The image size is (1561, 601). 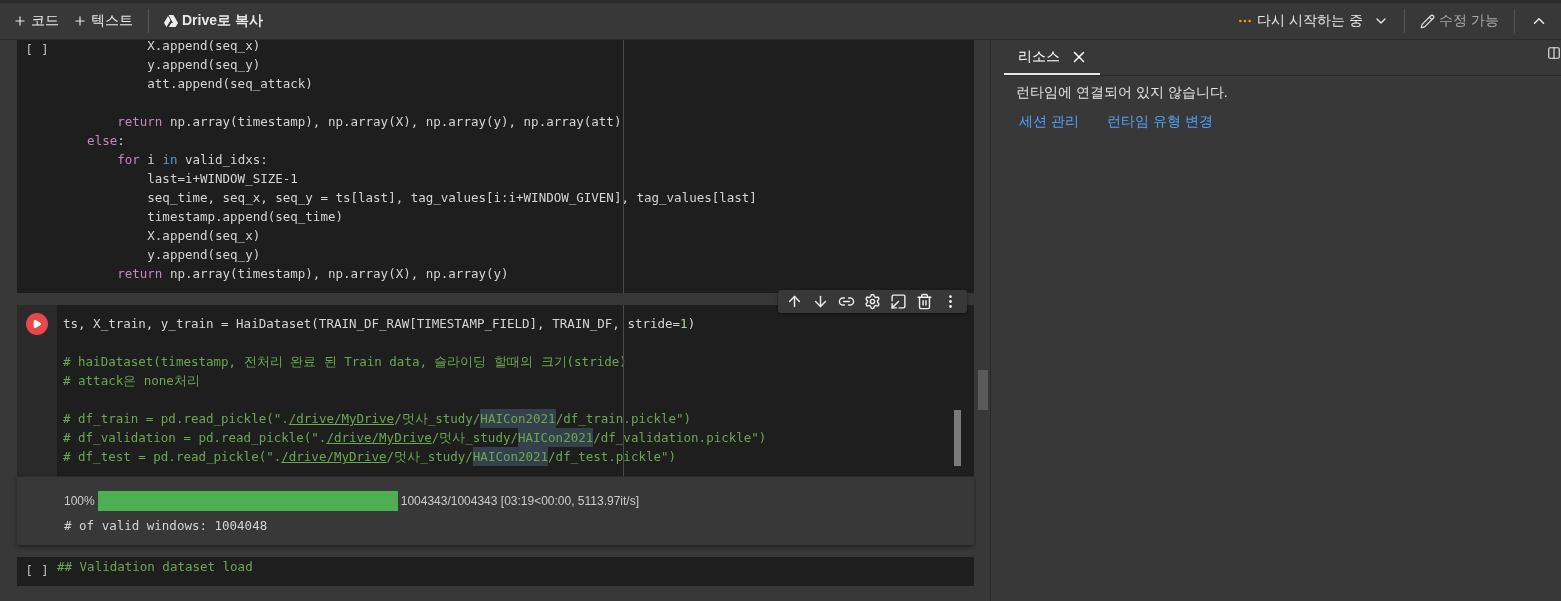 I want to click on run-button, so click(x=37, y=324).